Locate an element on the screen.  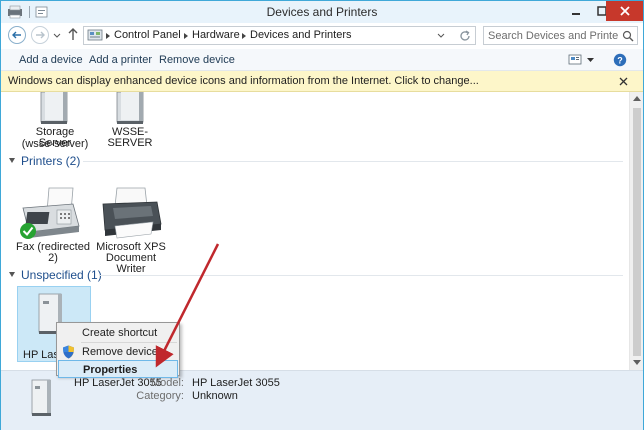
details-category-value: Unknown is located at coordinates (215, 396).